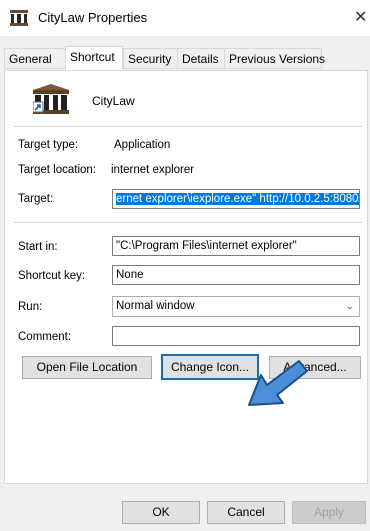  What do you see at coordinates (236, 275) in the screenshot?
I see `shortcut-key-field: None` at bounding box center [236, 275].